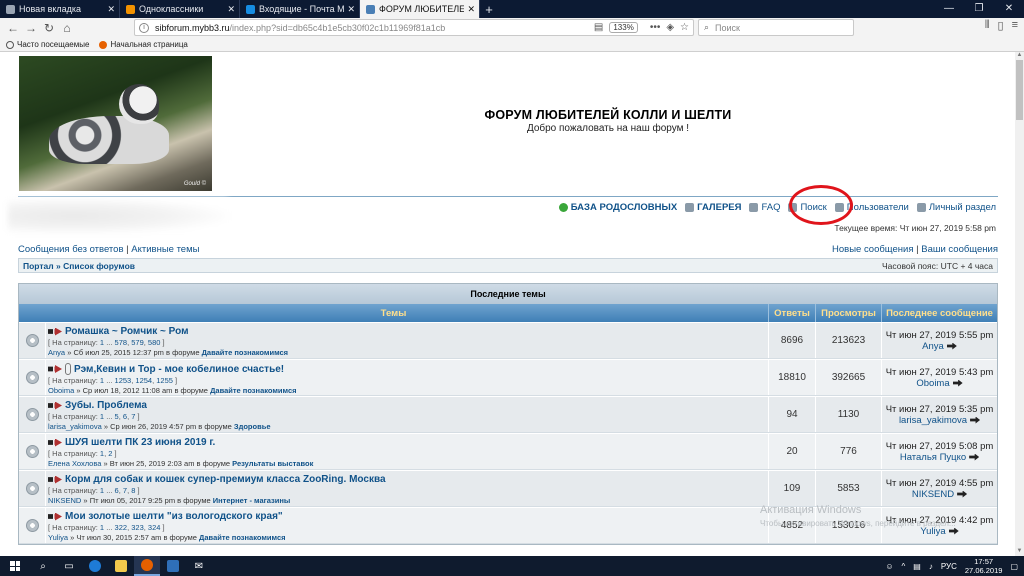 The image size is (1024, 576). What do you see at coordinates (123, 380) in the screenshot?
I see `page-link: 1253` at bounding box center [123, 380].